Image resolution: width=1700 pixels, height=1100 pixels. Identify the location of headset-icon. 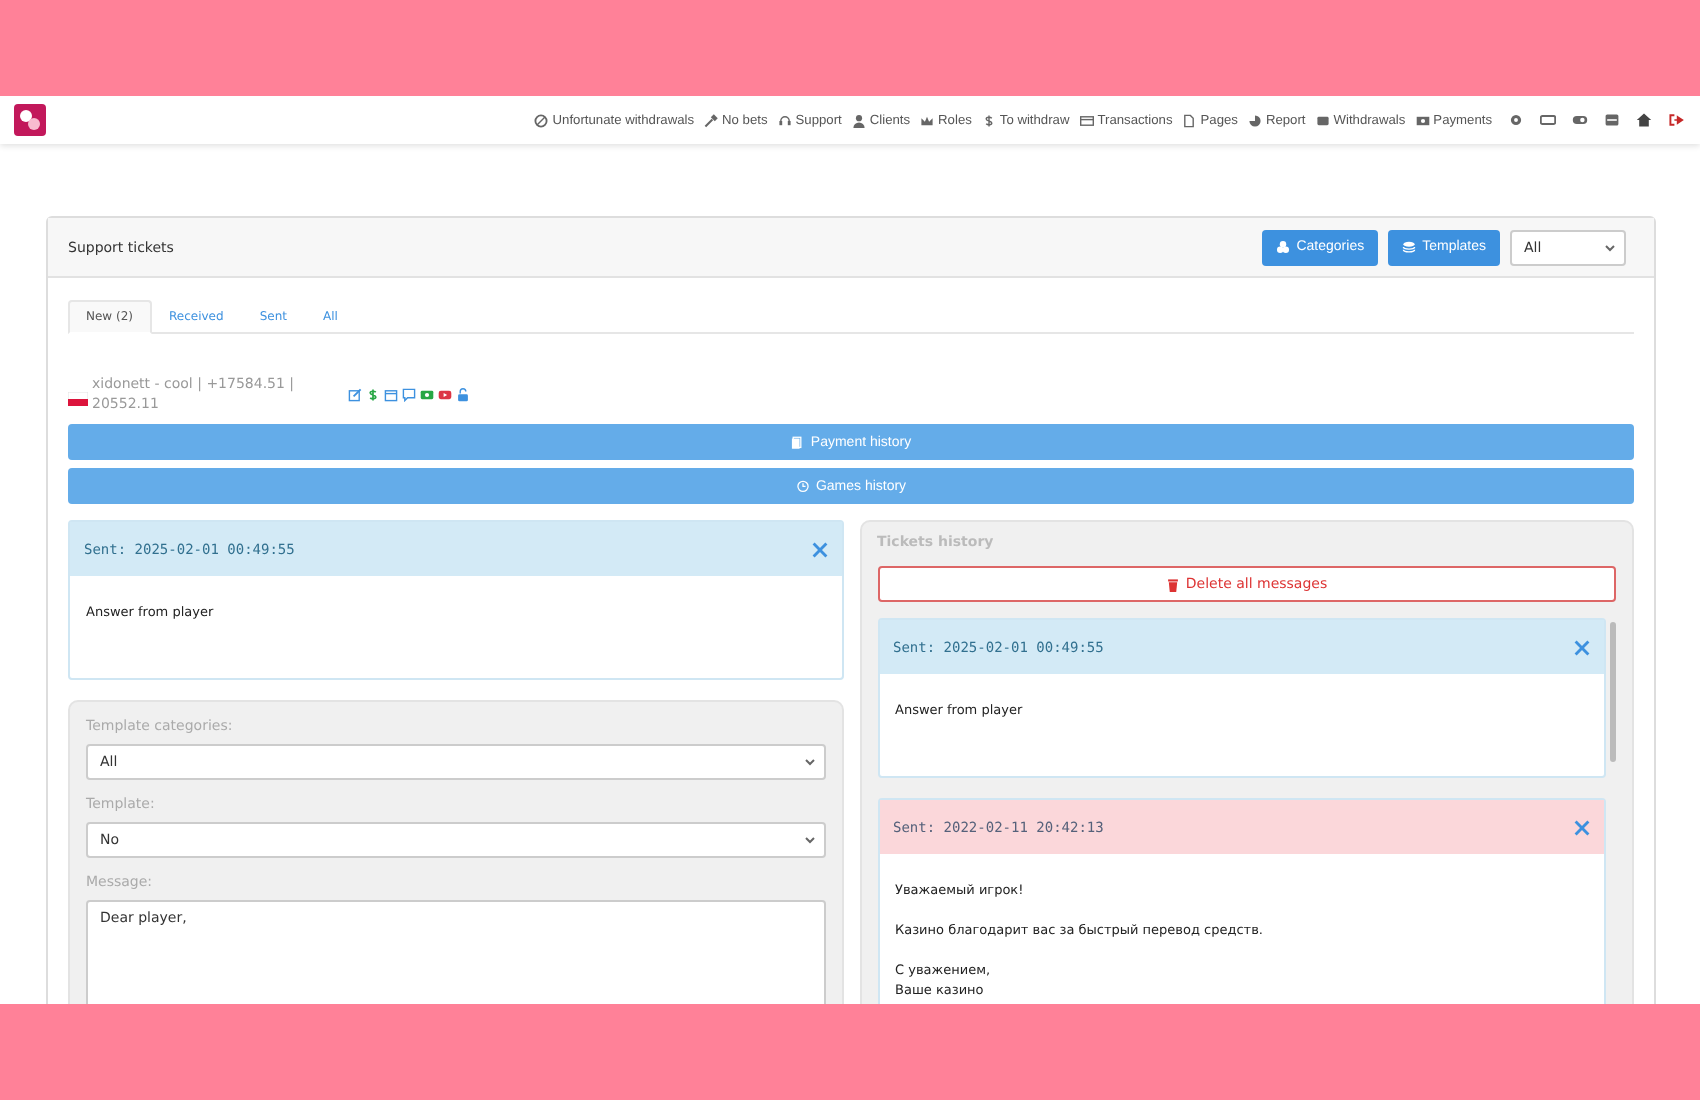
(784, 120).